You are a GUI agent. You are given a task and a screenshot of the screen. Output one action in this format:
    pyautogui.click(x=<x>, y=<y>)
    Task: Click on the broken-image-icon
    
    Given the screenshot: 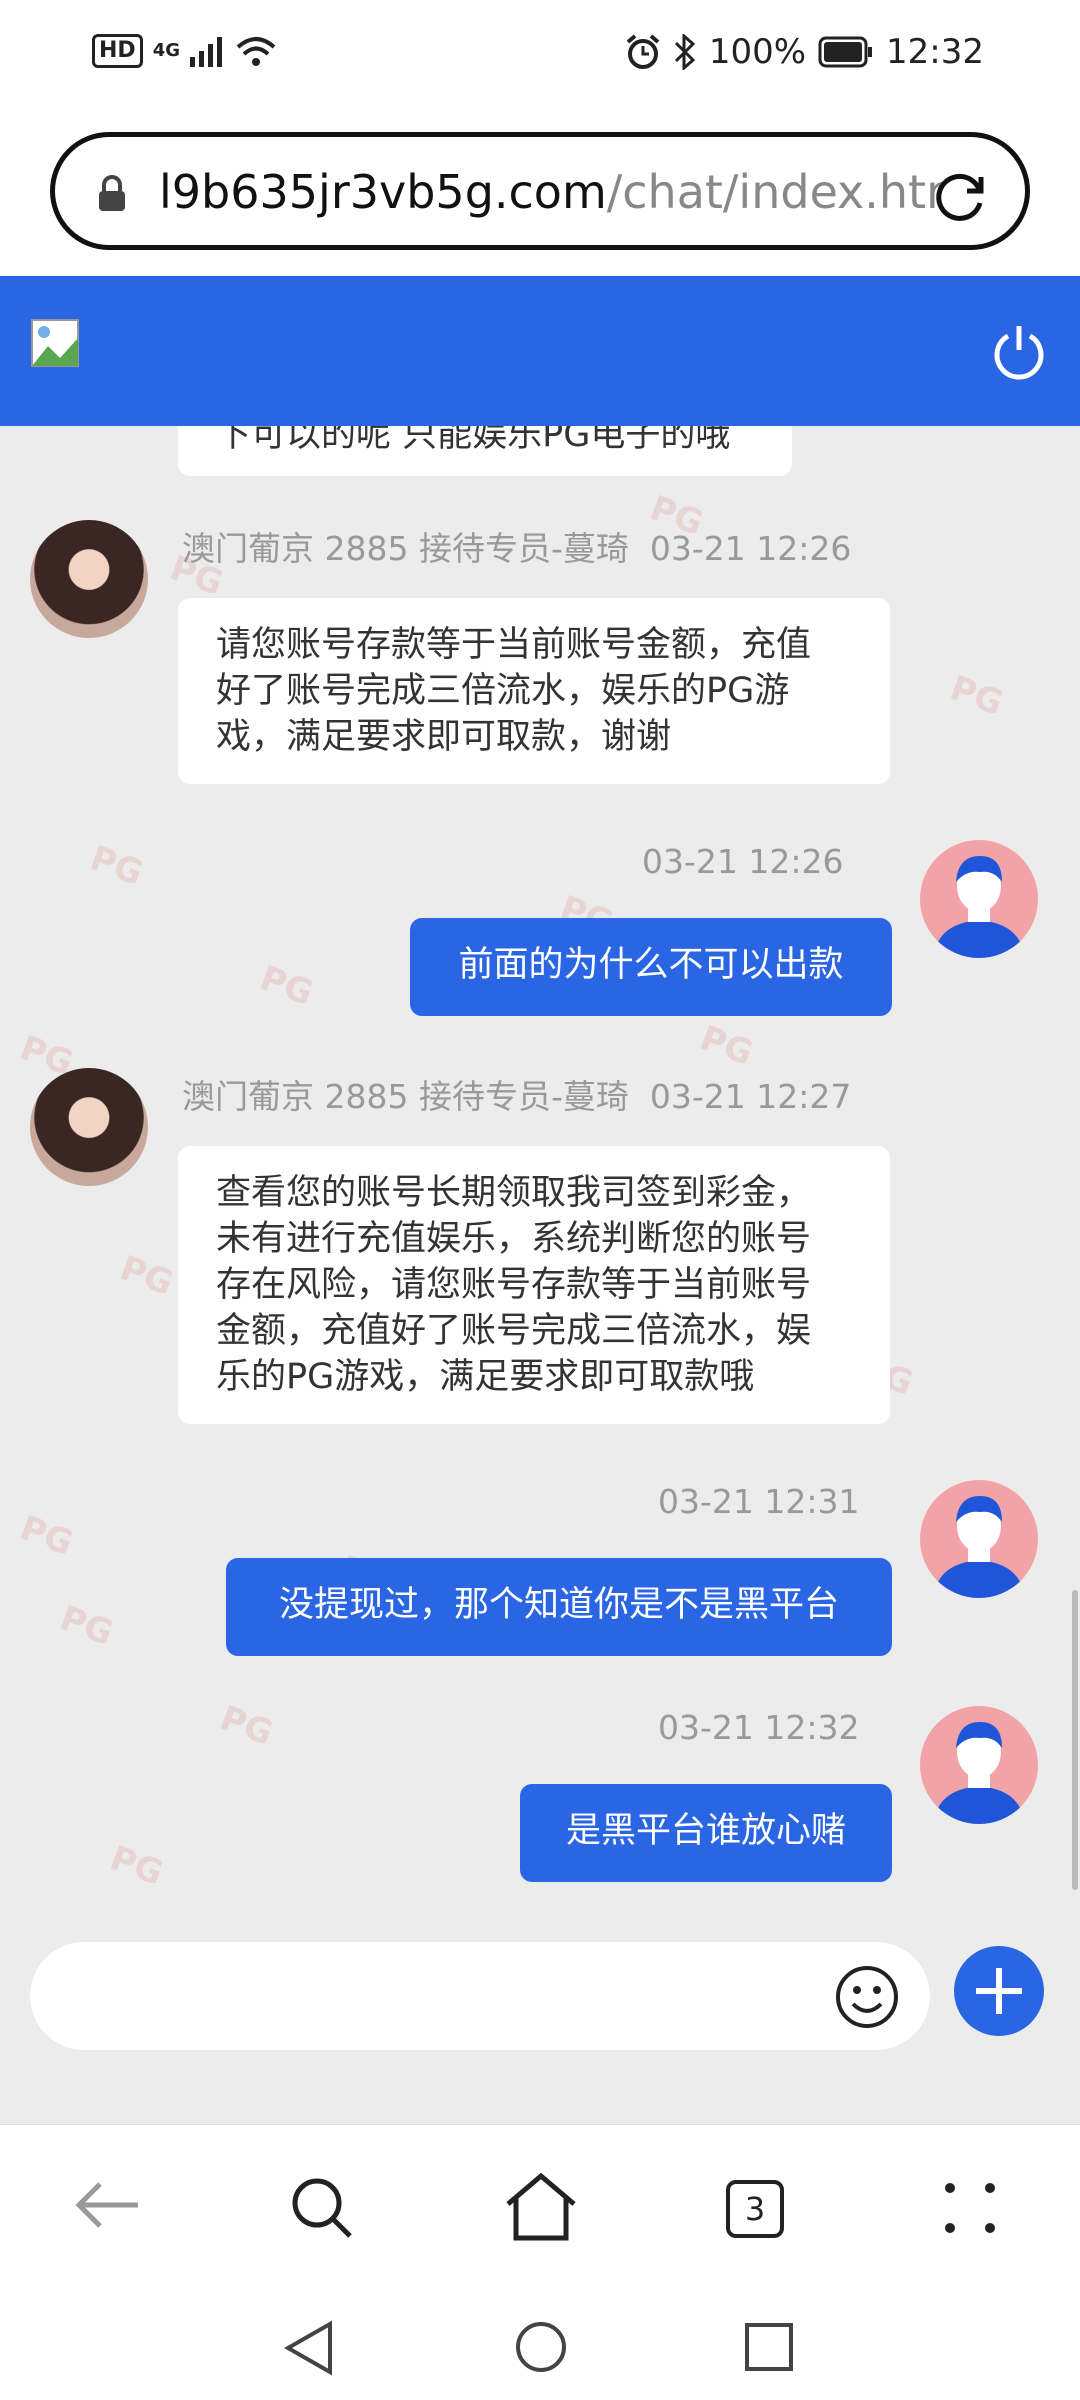 What is the action you would take?
    pyautogui.click(x=55, y=343)
    